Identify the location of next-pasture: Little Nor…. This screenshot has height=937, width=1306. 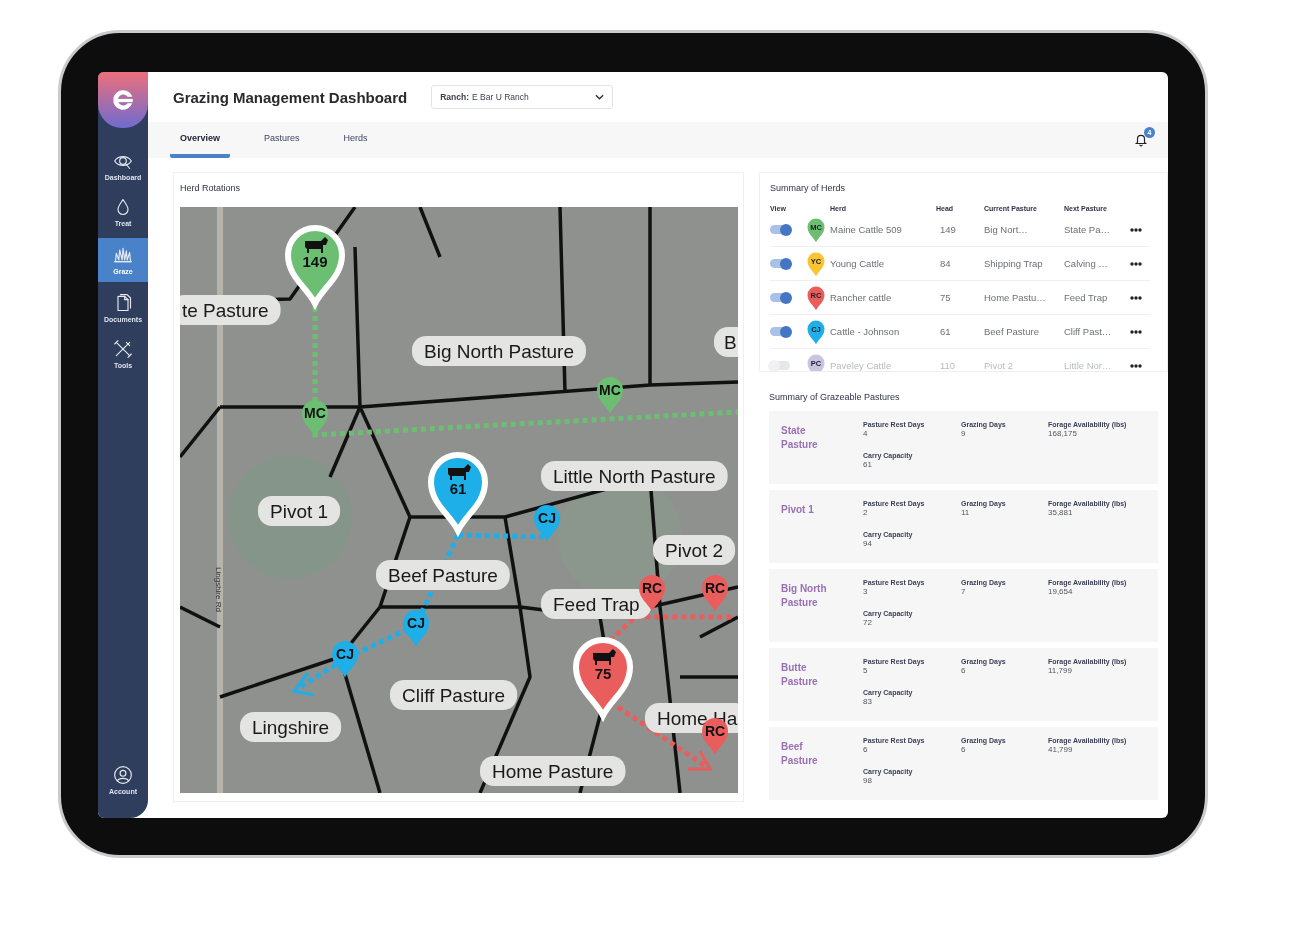
(1097, 360).